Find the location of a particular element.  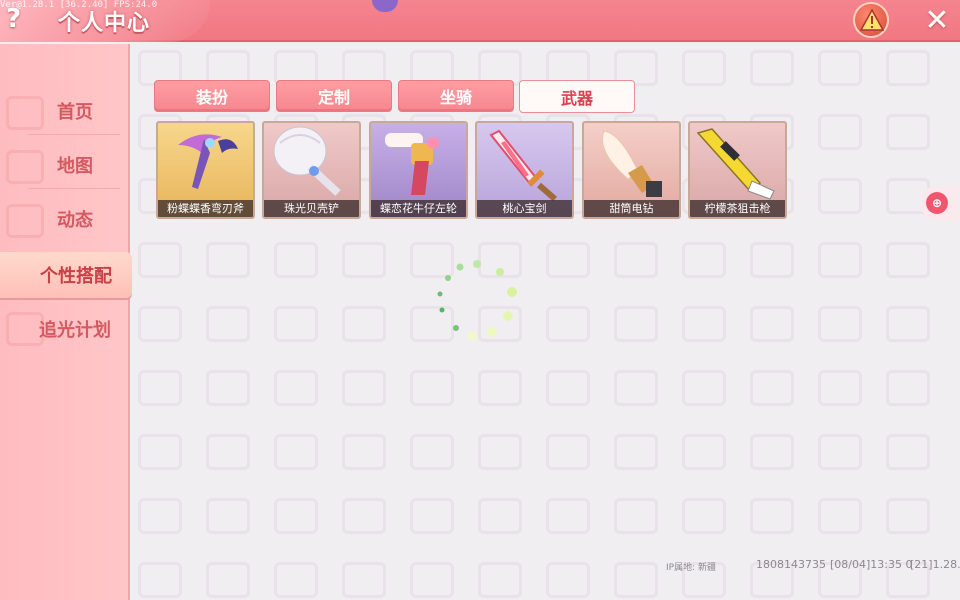

weapon-item-card: 蝶恋花牛仔左轮 is located at coordinates (418, 170).